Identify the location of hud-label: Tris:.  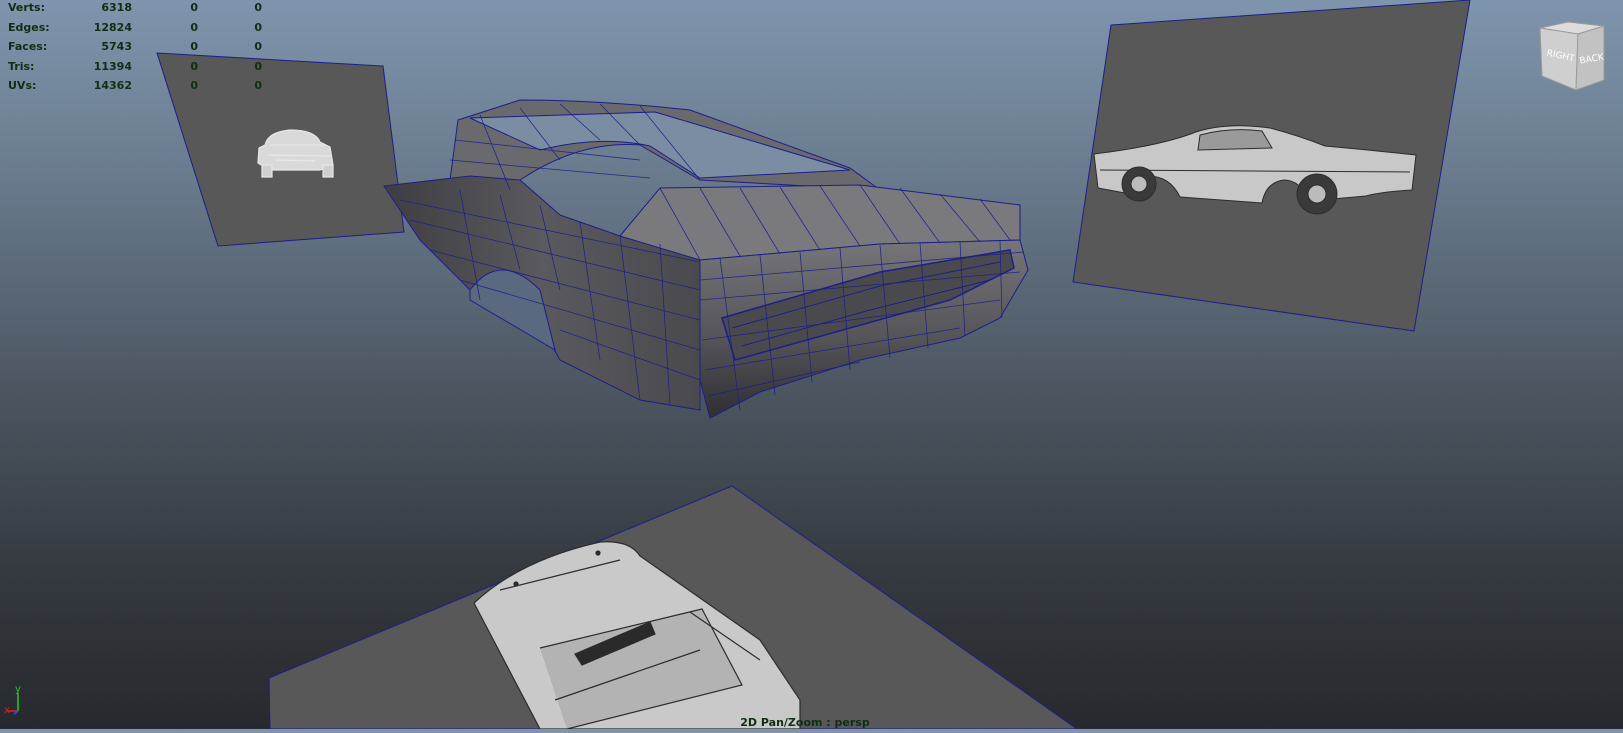
(21, 66).